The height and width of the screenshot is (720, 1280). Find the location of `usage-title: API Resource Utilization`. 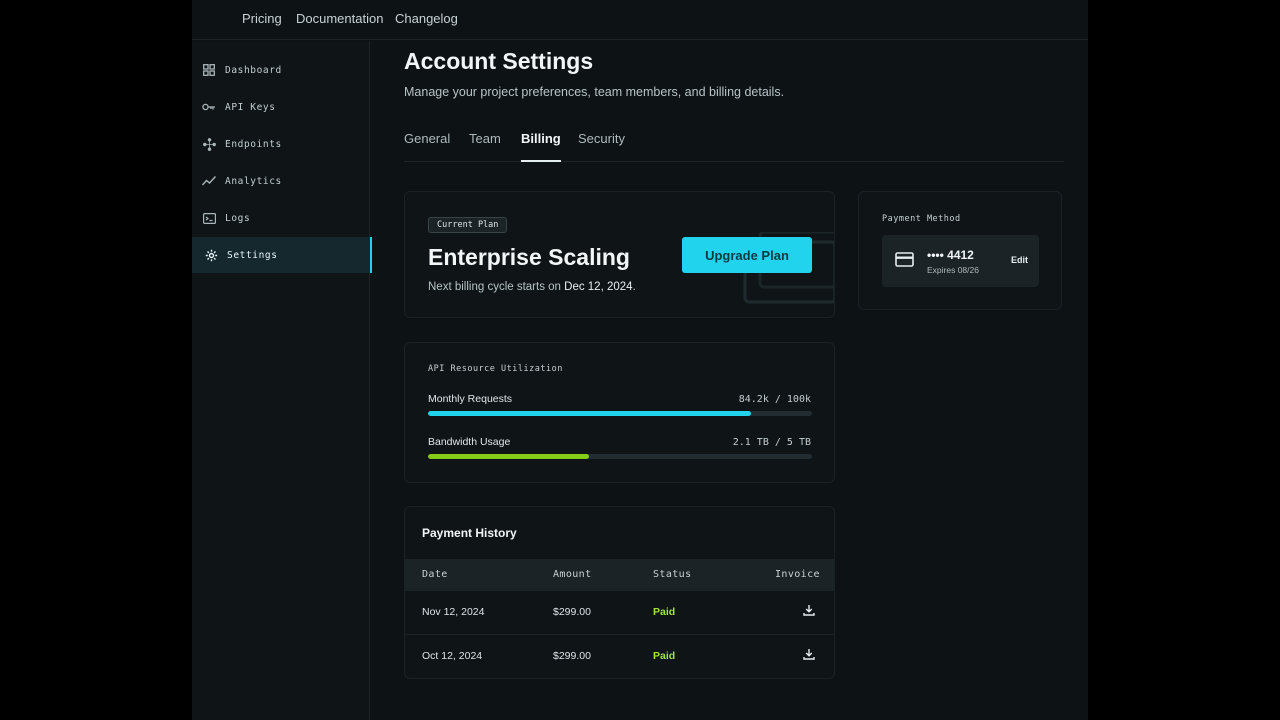

usage-title: API Resource Utilization is located at coordinates (495, 369).